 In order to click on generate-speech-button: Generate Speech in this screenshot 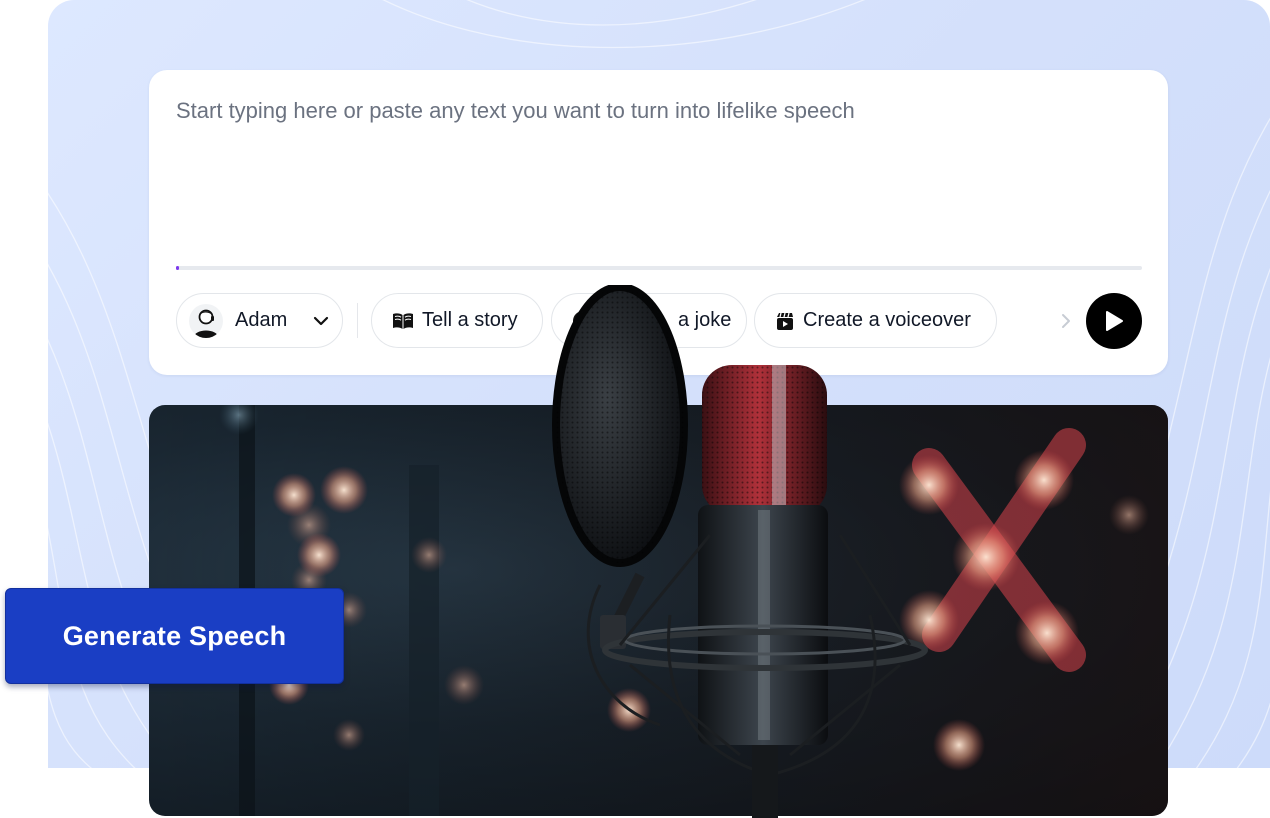, I will do `click(174, 636)`.